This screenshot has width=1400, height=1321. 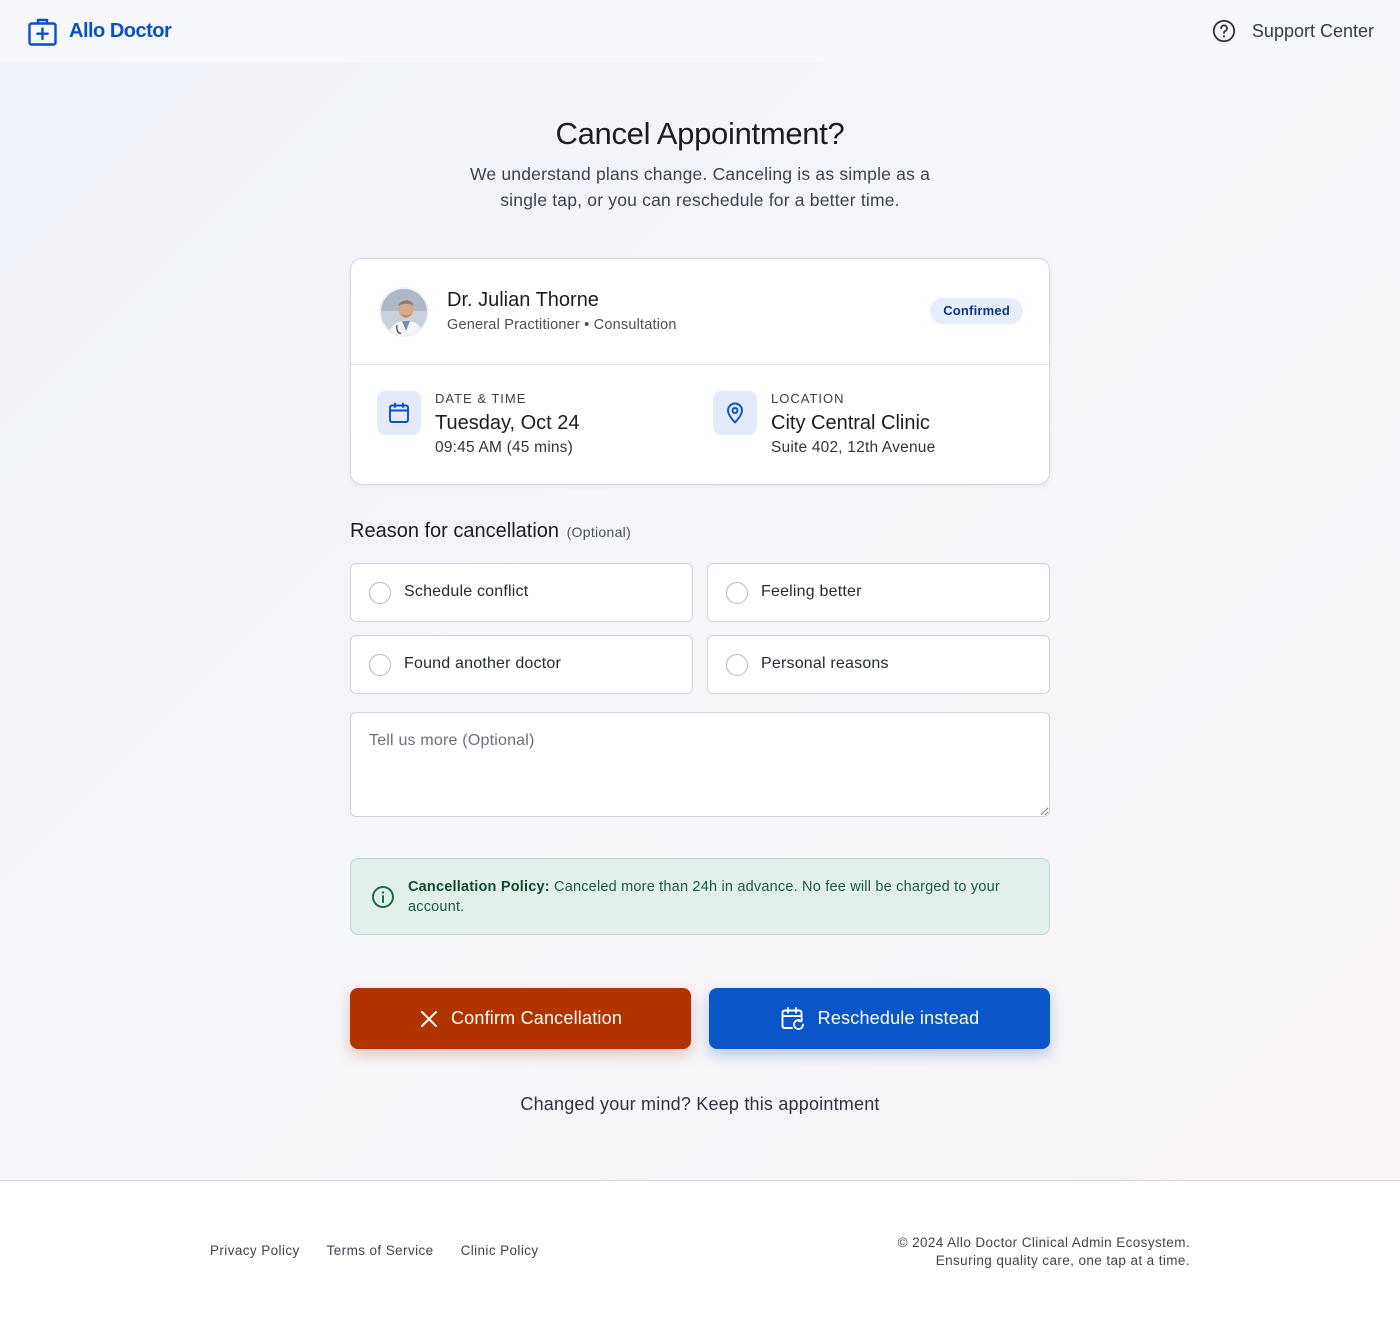 I want to click on policy-label: Cancellation Policy:, so click(x=479, y=887).